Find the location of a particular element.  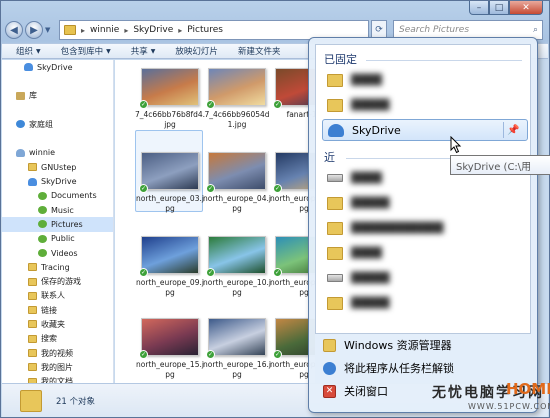

search-icon: ⌕ is located at coordinates (535, 30).